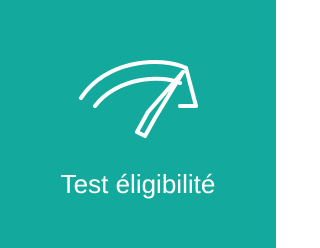 The image size is (320, 248). I want to click on tile-label: Test éligibilité, so click(138, 184).